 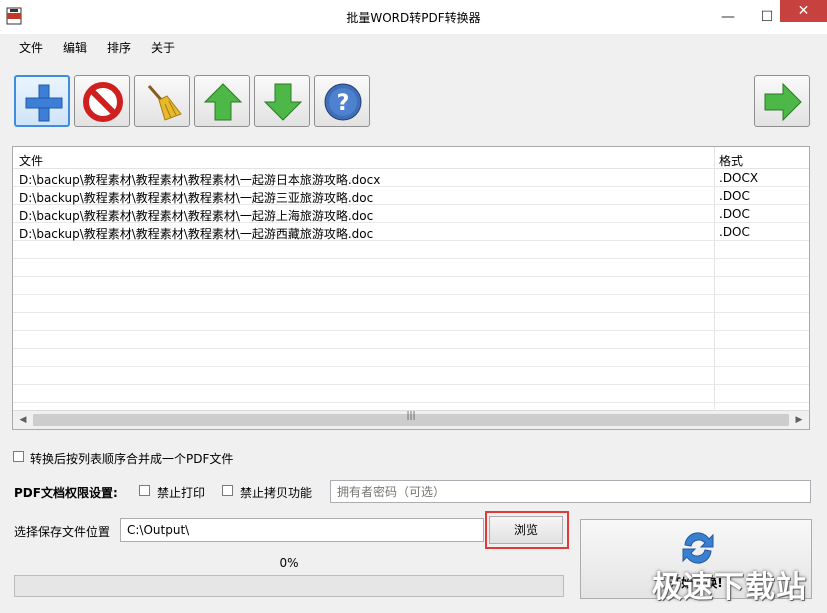 What do you see at coordinates (731, 160) in the screenshot?
I see `column-header-format: 格式` at bounding box center [731, 160].